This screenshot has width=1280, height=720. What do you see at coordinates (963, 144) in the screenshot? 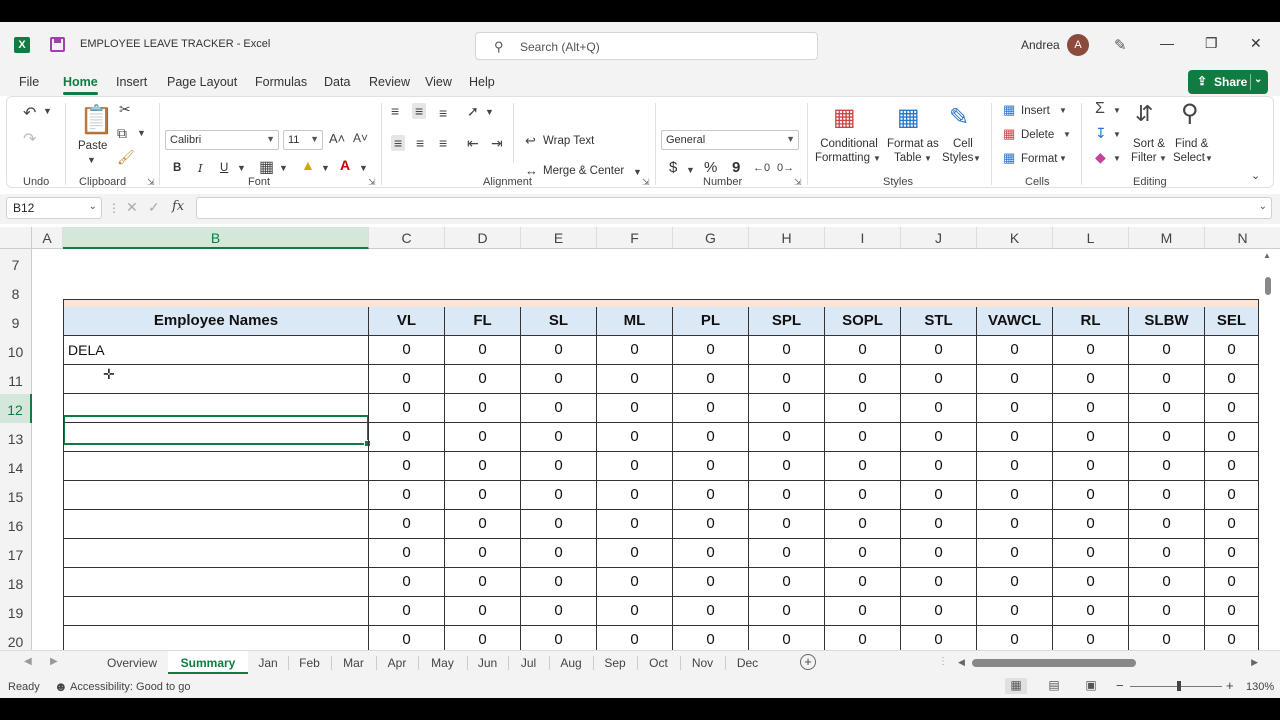
I see `cell-styles-label-1: Cell` at bounding box center [963, 144].